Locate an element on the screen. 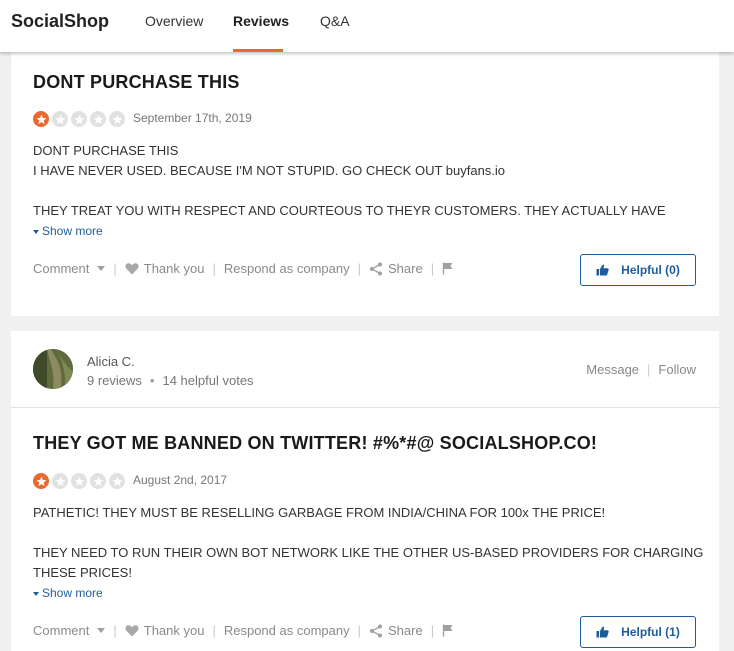 This screenshot has width=734, height=651. active-tab-indicator is located at coordinates (258, 50).